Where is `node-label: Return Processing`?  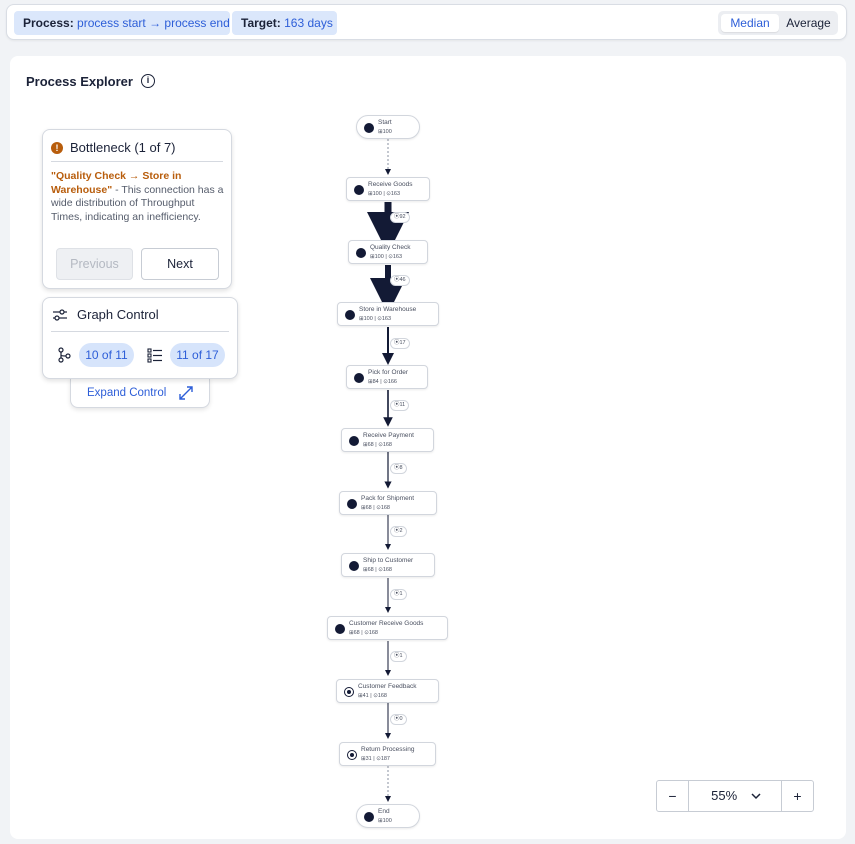
node-label: Return Processing is located at coordinates (388, 749).